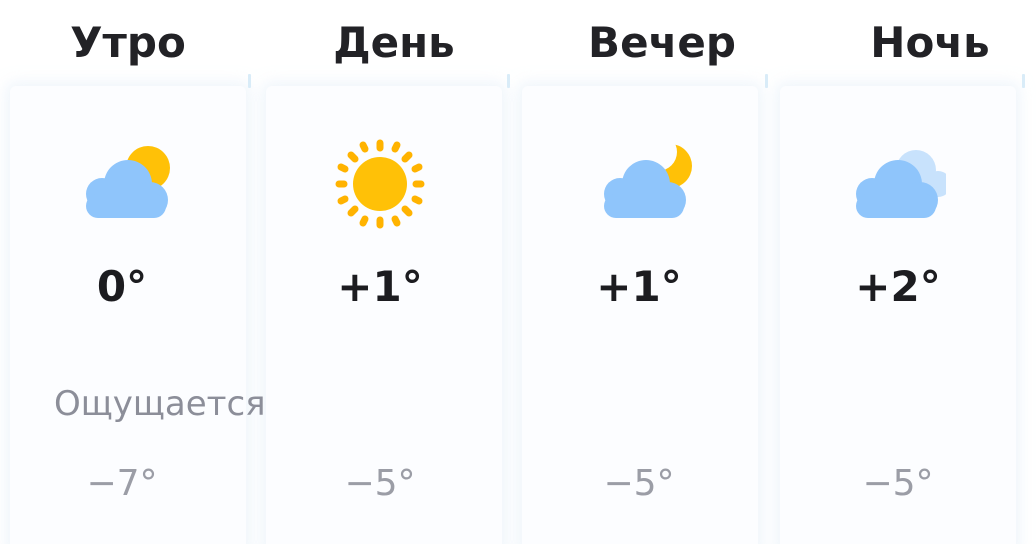 Image resolution: width=1036 pixels, height=544 pixels. Describe the element at coordinates (128, 42) in the screenshot. I see `period-label-morning: Утро` at that location.